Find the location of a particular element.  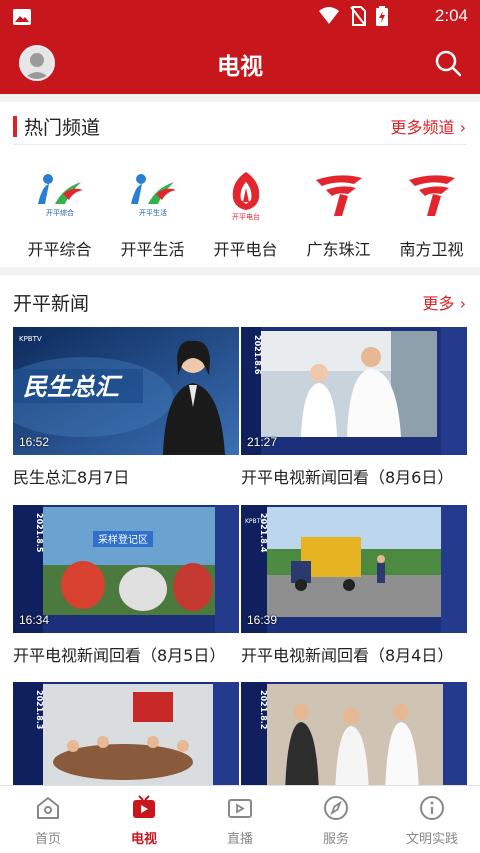

tab-live: 直播 is located at coordinates (240, 819).